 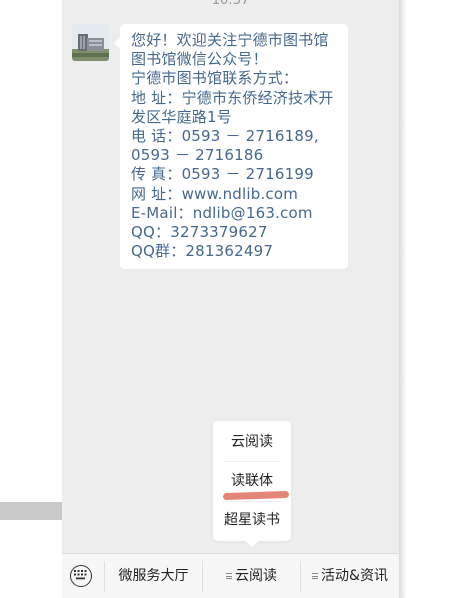 I want to click on message-line-qq: QQ：3273379627, so click(x=199, y=232).